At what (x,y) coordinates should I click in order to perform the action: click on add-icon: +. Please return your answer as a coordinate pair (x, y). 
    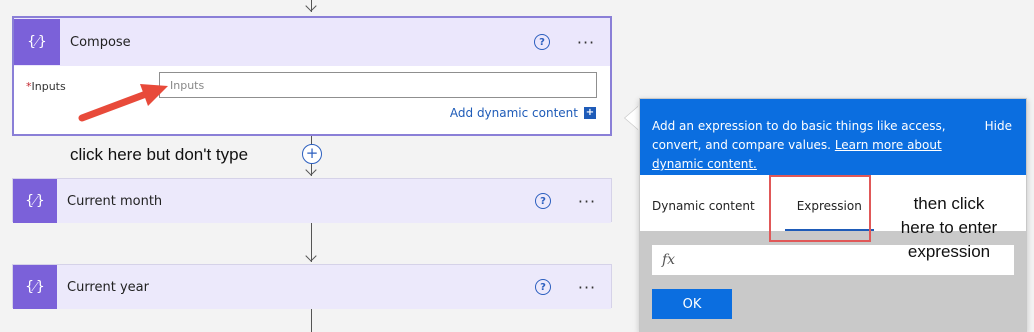
    Looking at the image, I should click on (590, 113).